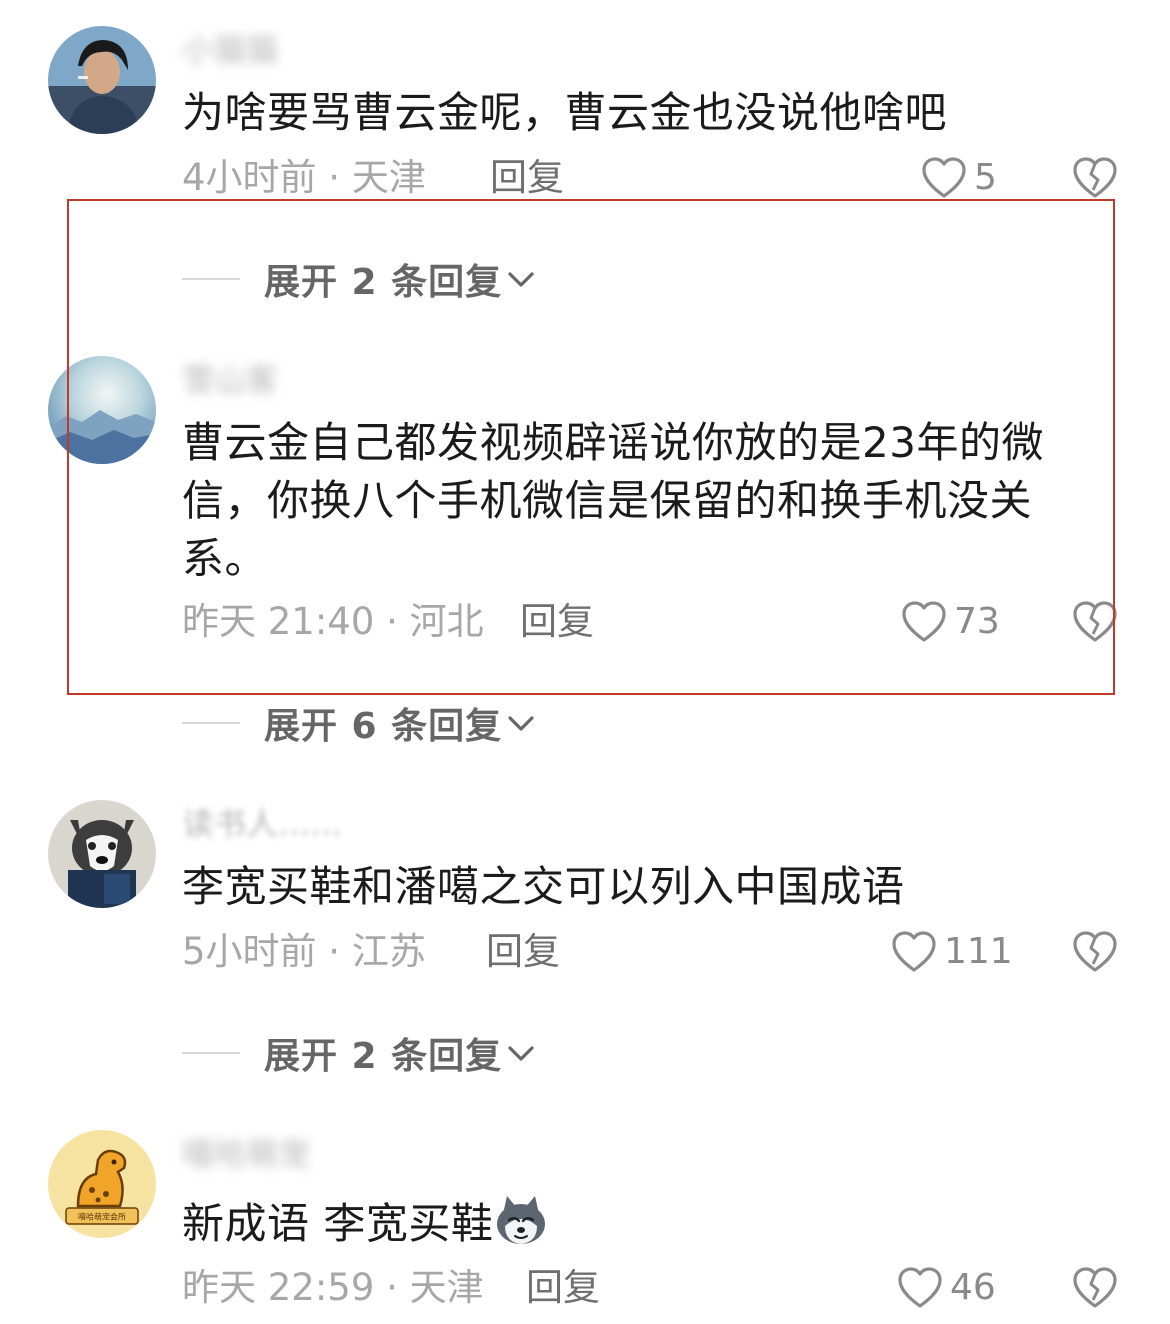  I want to click on like-button: 5, so click(958, 178).